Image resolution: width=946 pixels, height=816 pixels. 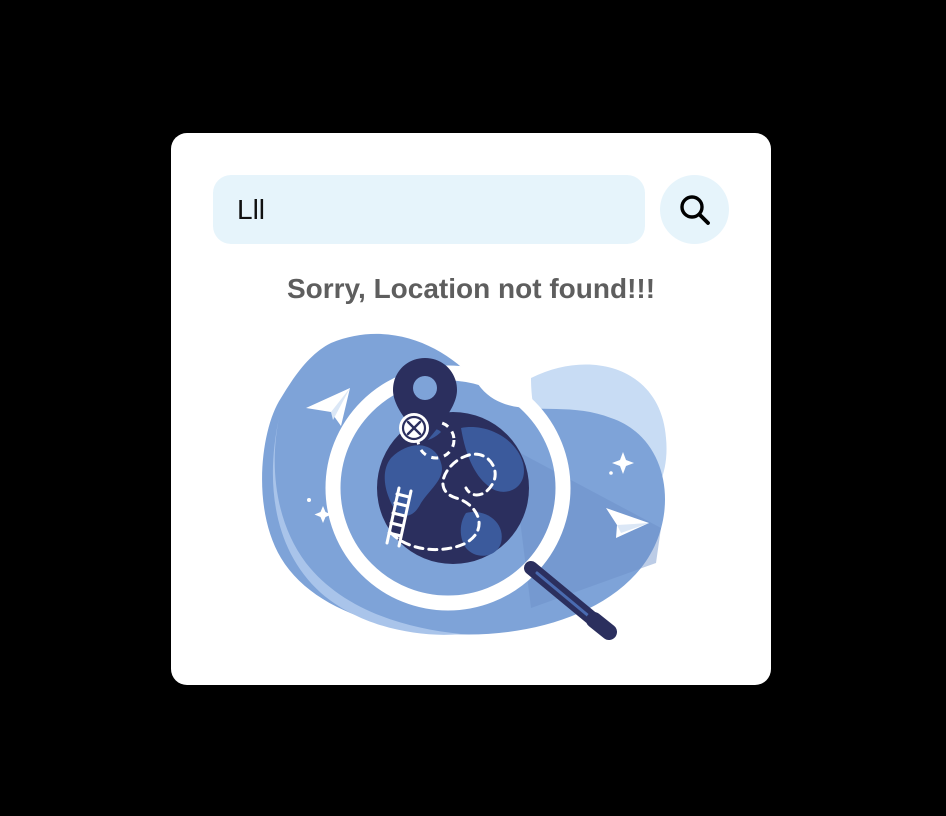 What do you see at coordinates (471, 288) in the screenshot?
I see `not-found-message: Sorry, Location not found!!!` at bounding box center [471, 288].